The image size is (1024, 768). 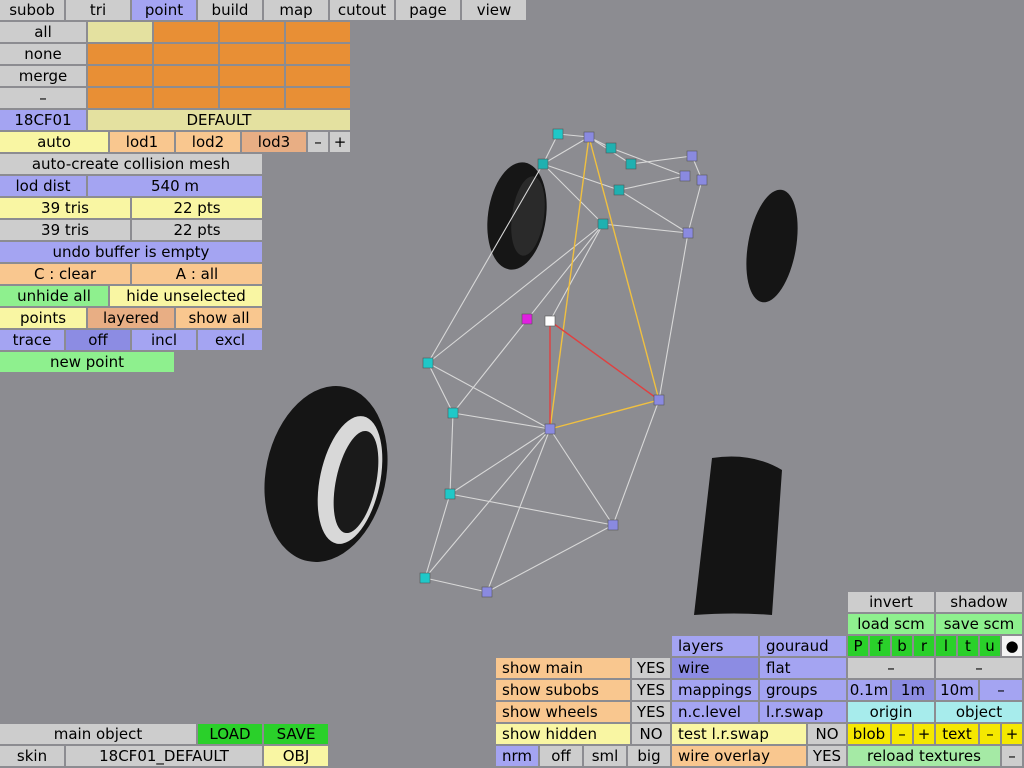 What do you see at coordinates (44, 54) in the screenshot?
I see `select-none-button: none` at bounding box center [44, 54].